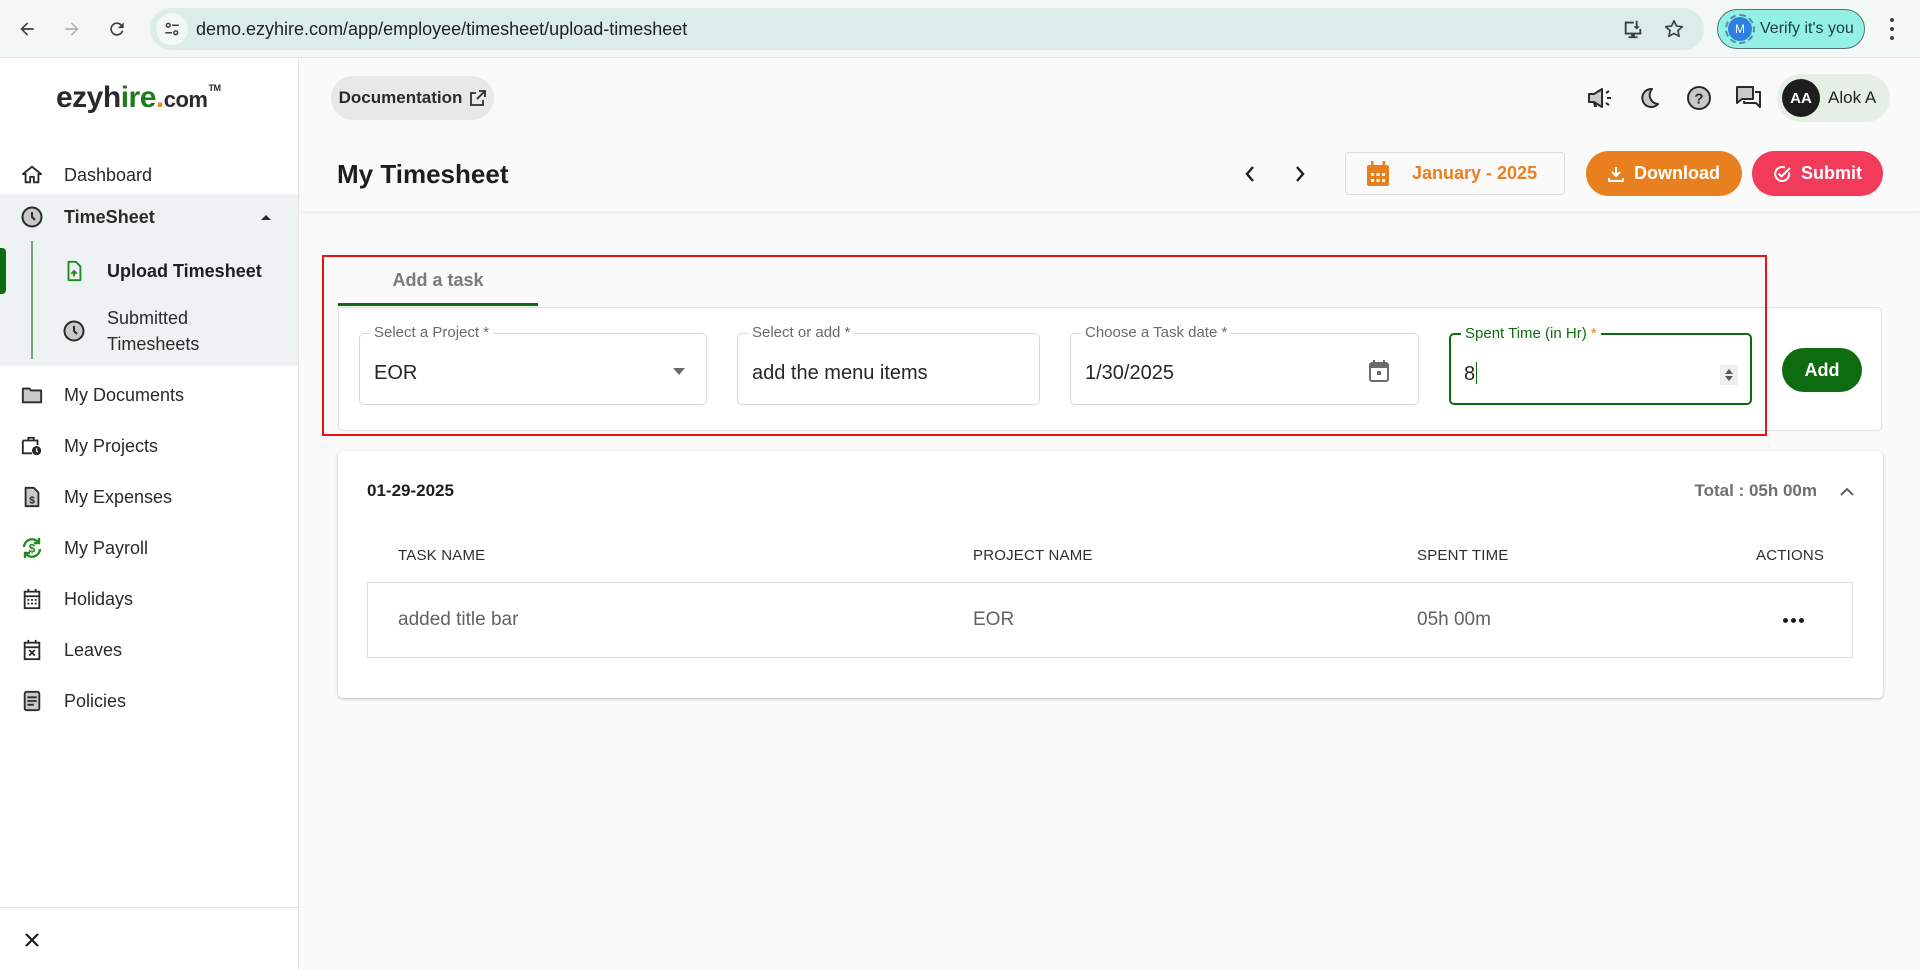 This screenshot has height=970, width=1920. Describe the element at coordinates (410, 490) in the screenshot. I see `entry-date: 01-29-2025` at that location.